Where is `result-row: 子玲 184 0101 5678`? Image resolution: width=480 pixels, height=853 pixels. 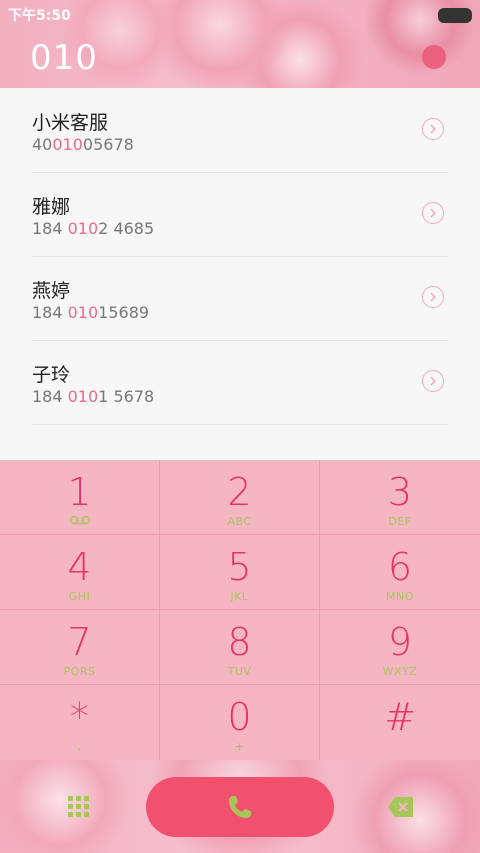
result-row: 子玲 184 0101 5678 is located at coordinates (240, 382).